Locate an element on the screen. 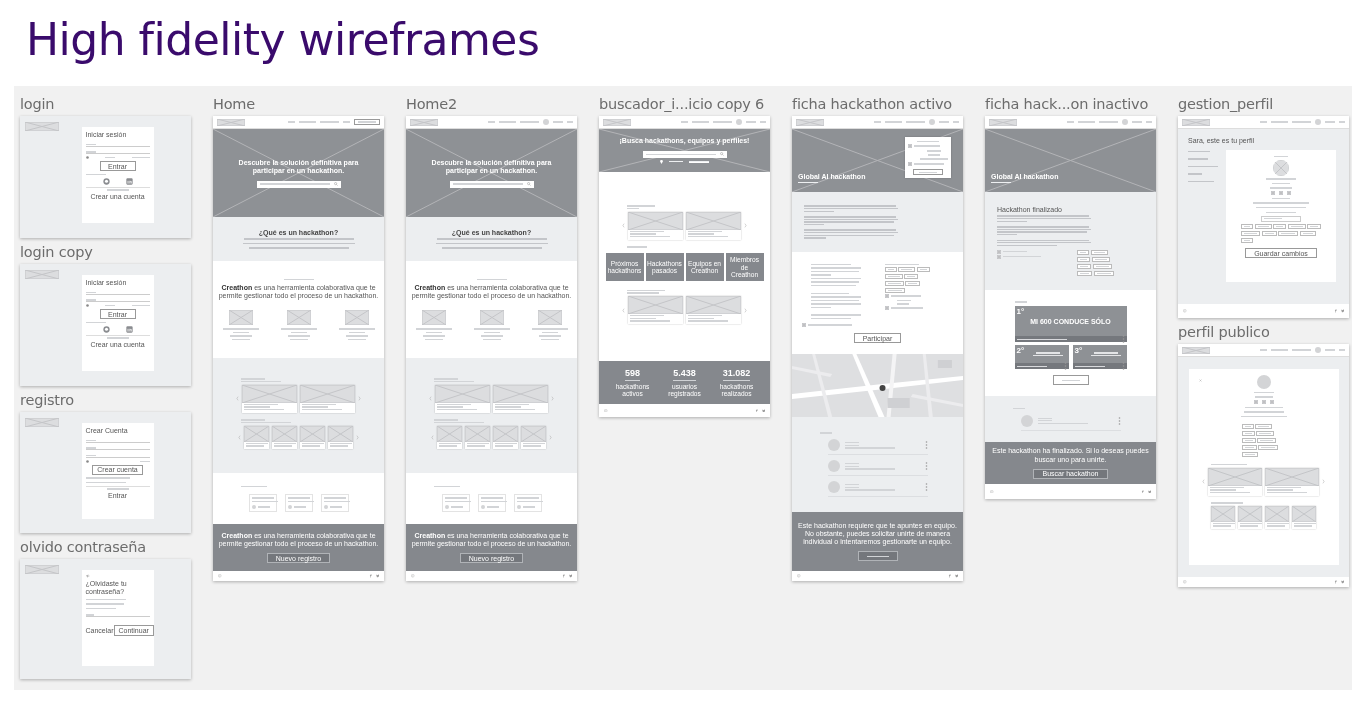 The image size is (1366, 718). artboard-label: olvido contraseña is located at coordinates (105, 547).